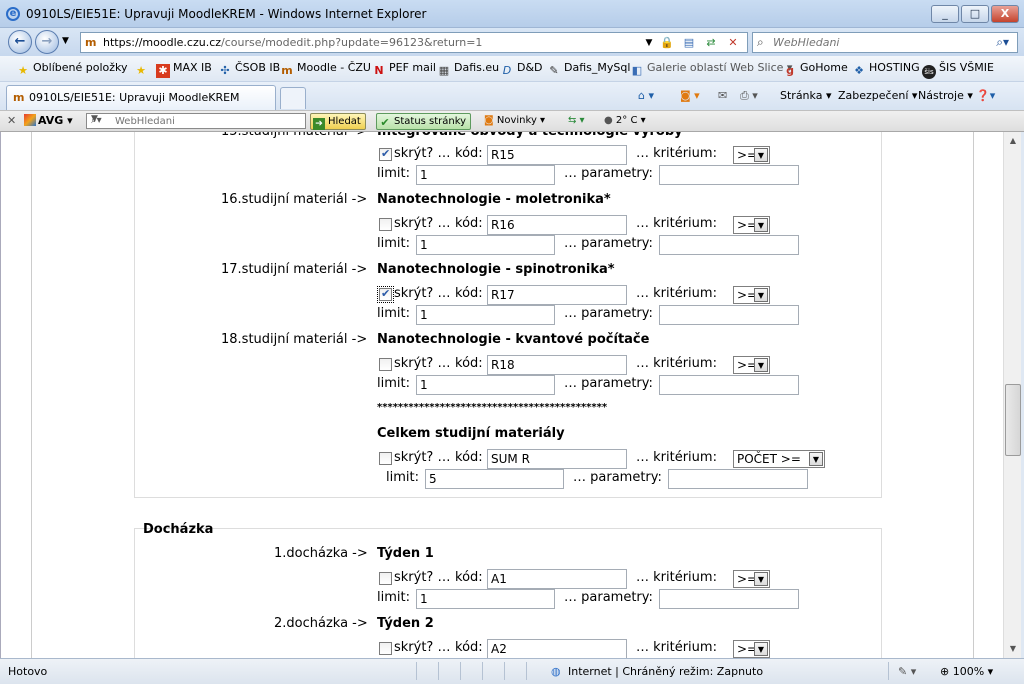 Image resolution: width=1024 pixels, height=684 pixels. Describe the element at coordinates (722, 95) in the screenshot. I see `mail-icon: ✉` at that location.